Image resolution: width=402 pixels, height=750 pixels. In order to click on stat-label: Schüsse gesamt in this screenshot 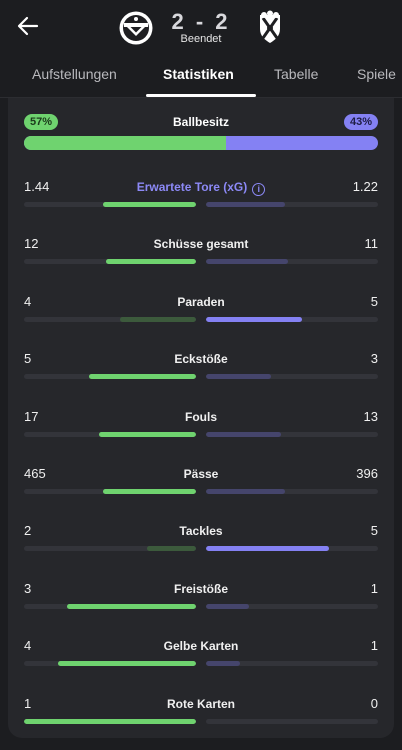, I will do `click(201, 244)`.